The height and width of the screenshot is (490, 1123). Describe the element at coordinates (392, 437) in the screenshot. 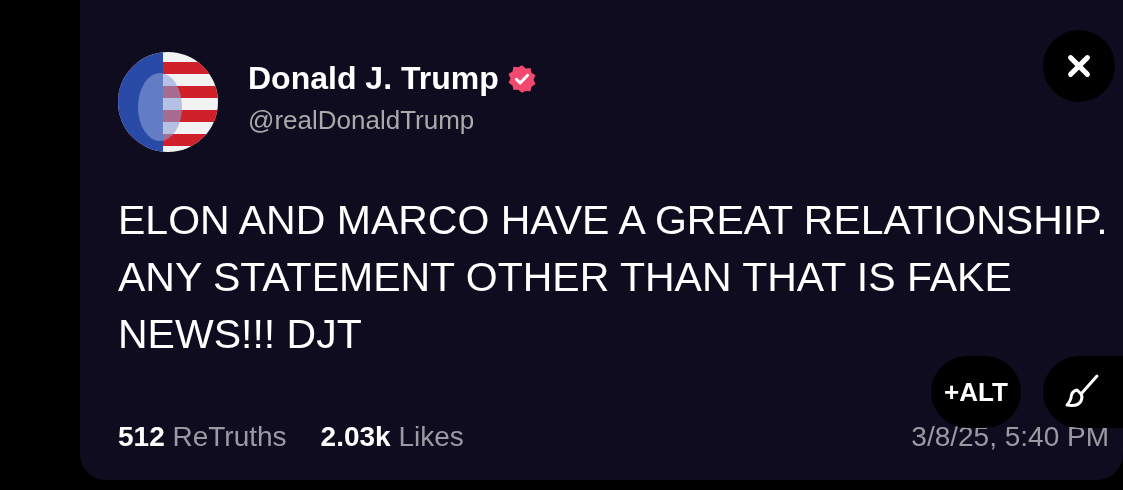

I see `stat-count: 2.03k Likes` at that location.